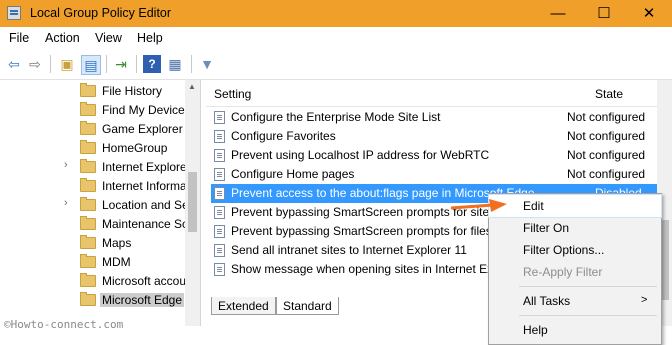  Describe the element at coordinates (116, 262) in the screenshot. I see `tree-item-label: MDM` at that location.